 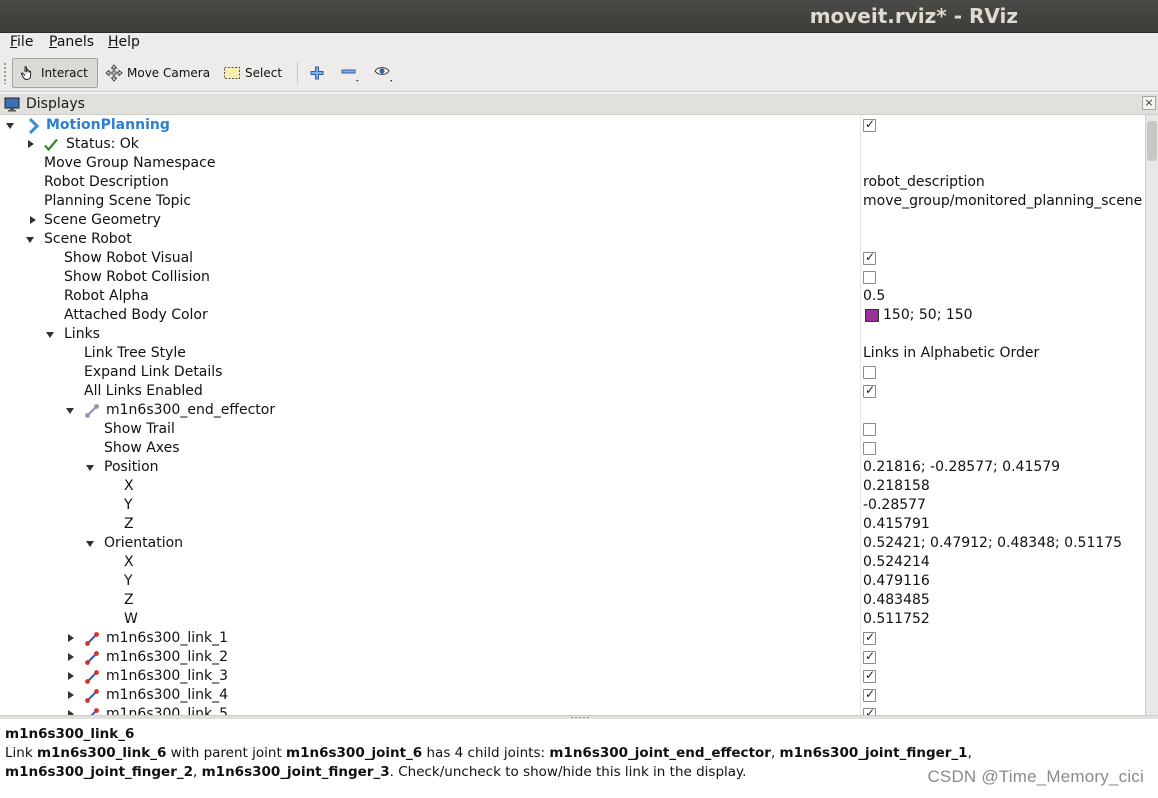 What do you see at coordinates (25, 42) in the screenshot?
I see `menu-file-label: ile` at bounding box center [25, 42].